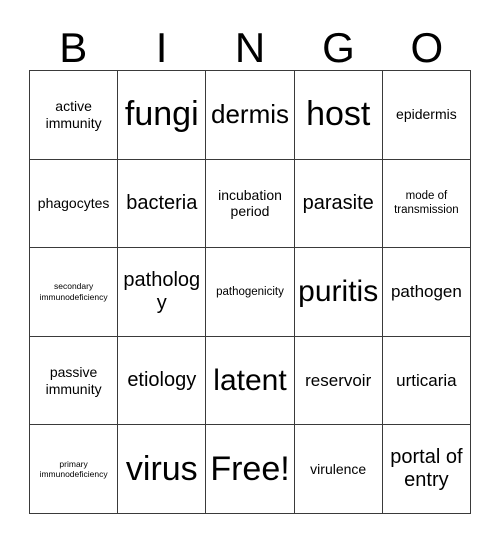 Image resolution: width=500 pixels, height=544 pixels. I want to click on bingo-cell-r1c3: dermis, so click(250, 115).